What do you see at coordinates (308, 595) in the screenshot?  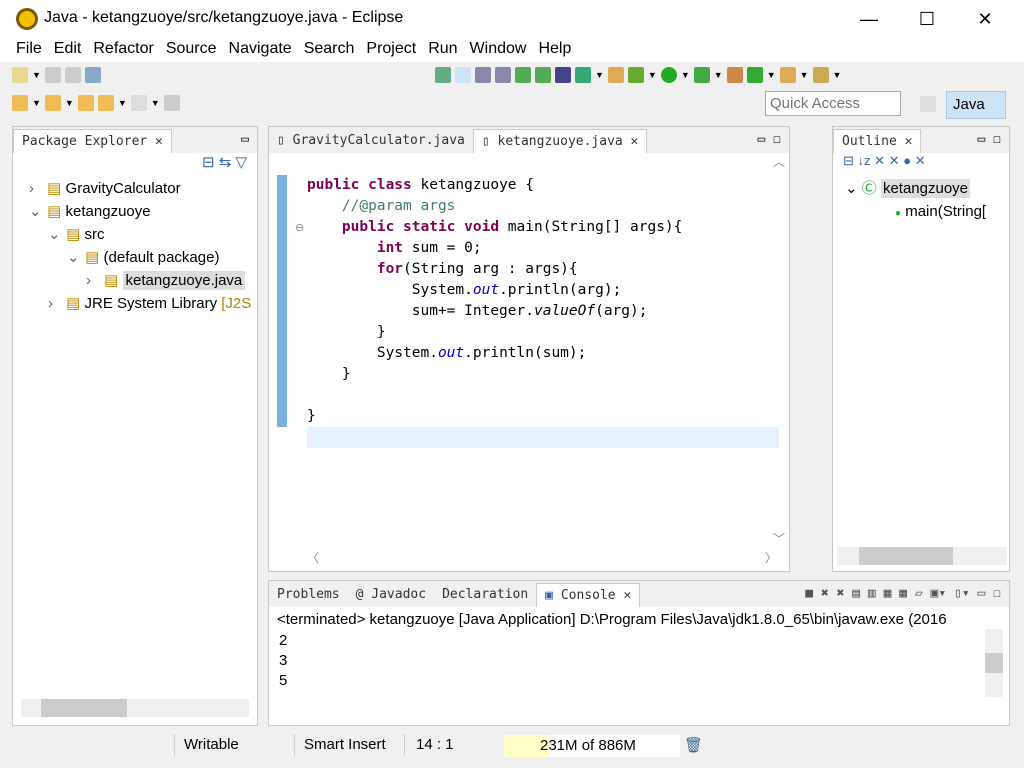 I see `tab-problems: Problems` at bounding box center [308, 595].